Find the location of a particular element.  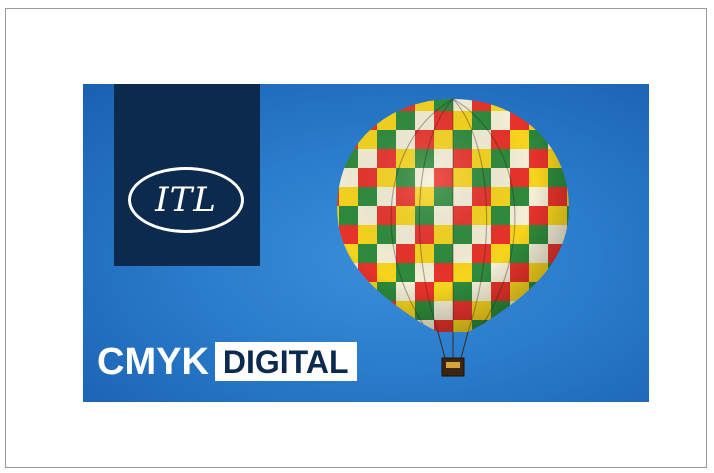

logo-oval: ITL is located at coordinates (186, 200).